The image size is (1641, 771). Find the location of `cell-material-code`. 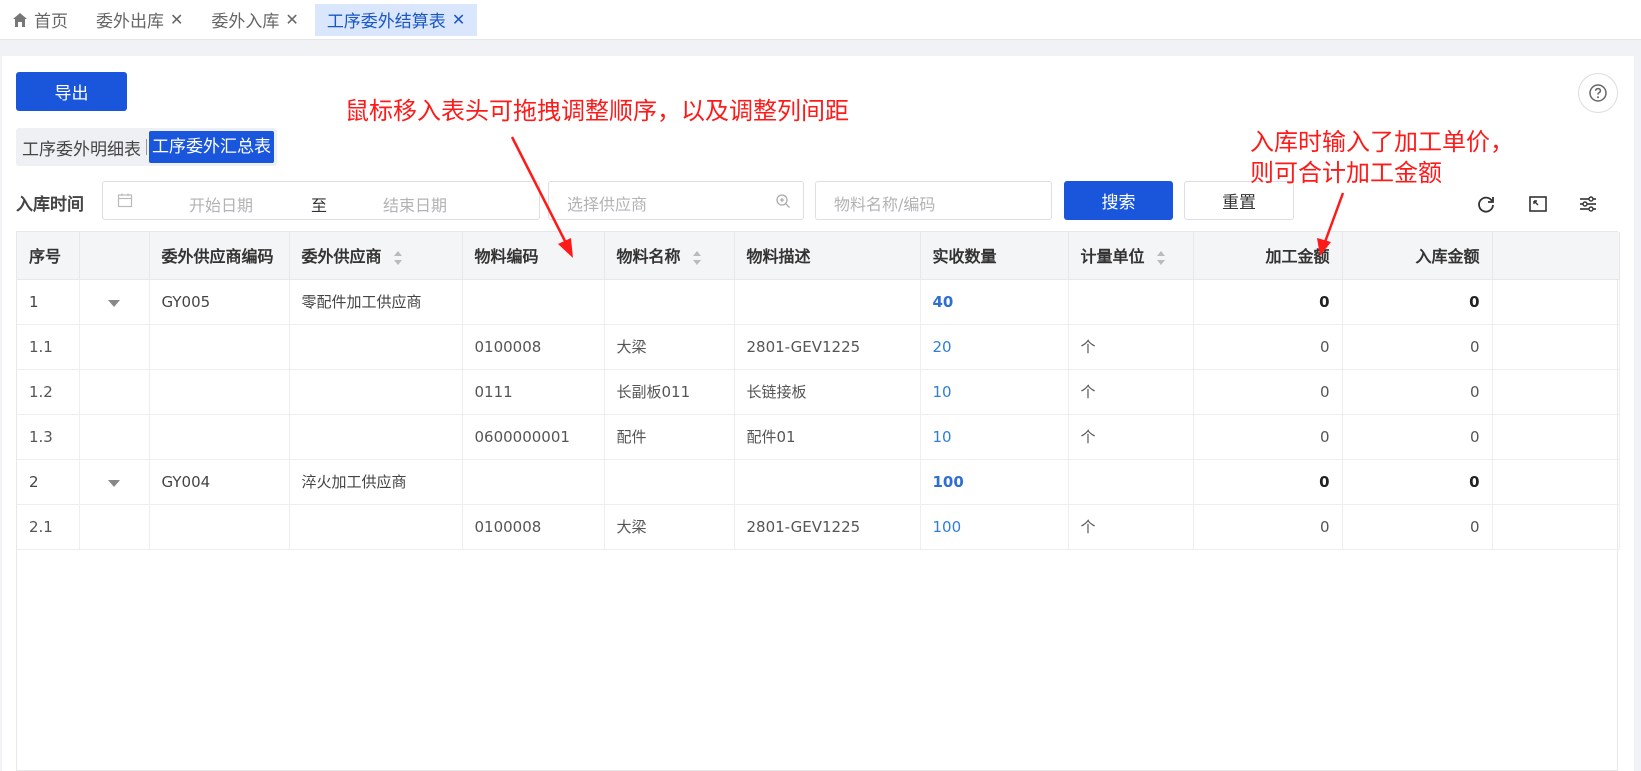

cell-material-code is located at coordinates (533, 482).